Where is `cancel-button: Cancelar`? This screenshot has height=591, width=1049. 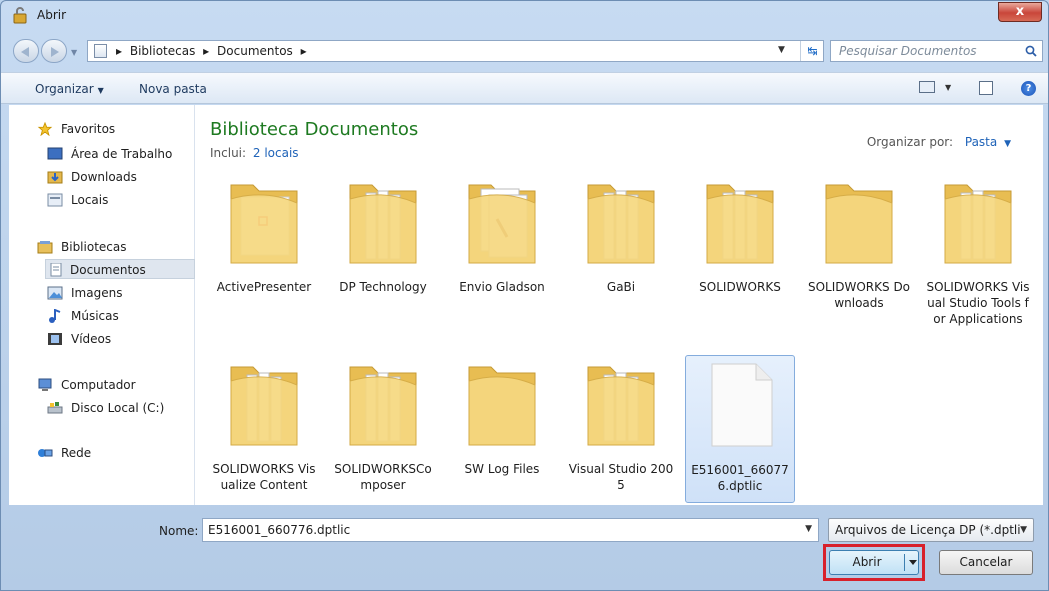
cancel-button: Cancelar is located at coordinates (986, 562).